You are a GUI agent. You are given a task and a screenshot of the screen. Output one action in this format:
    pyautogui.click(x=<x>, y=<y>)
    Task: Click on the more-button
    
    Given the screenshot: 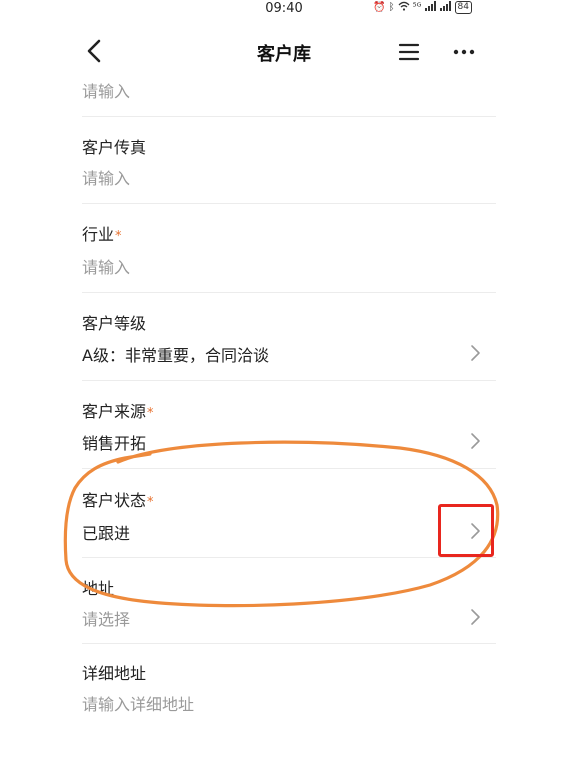 What is the action you would take?
    pyautogui.click(x=464, y=52)
    